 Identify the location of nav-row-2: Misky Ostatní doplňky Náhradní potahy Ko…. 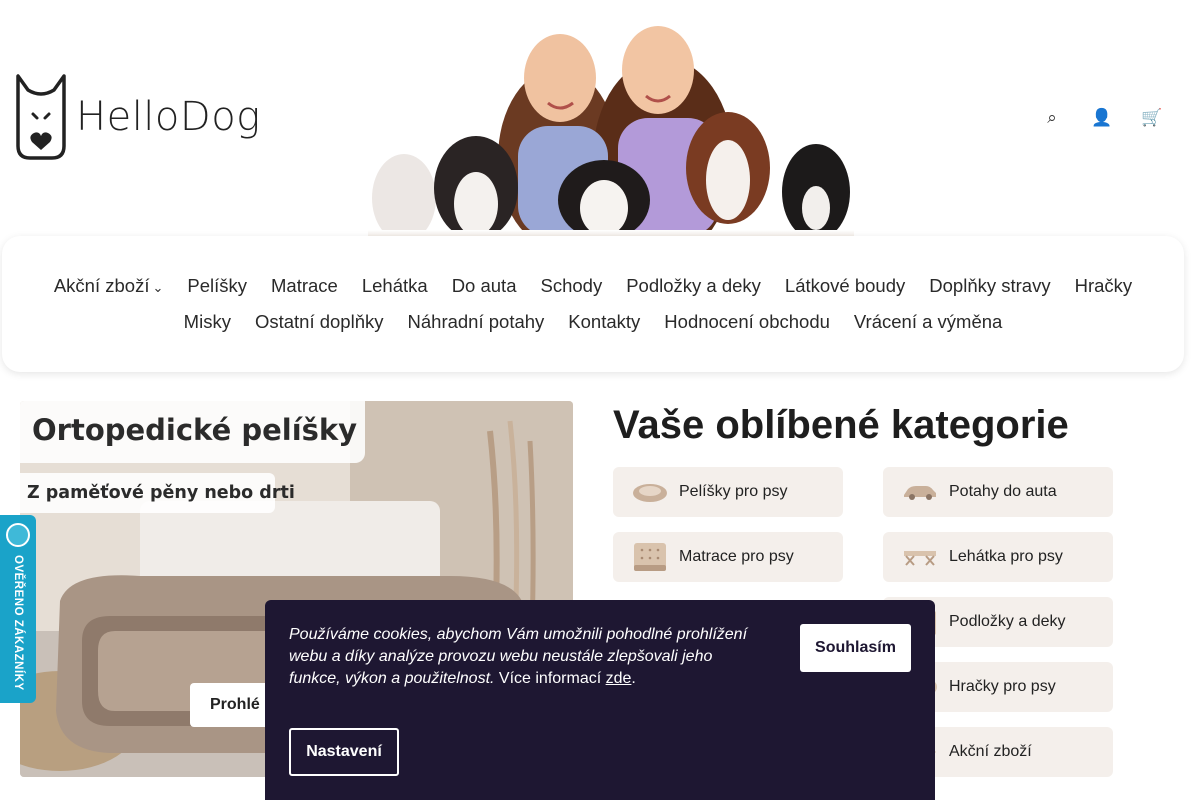
(593, 322).